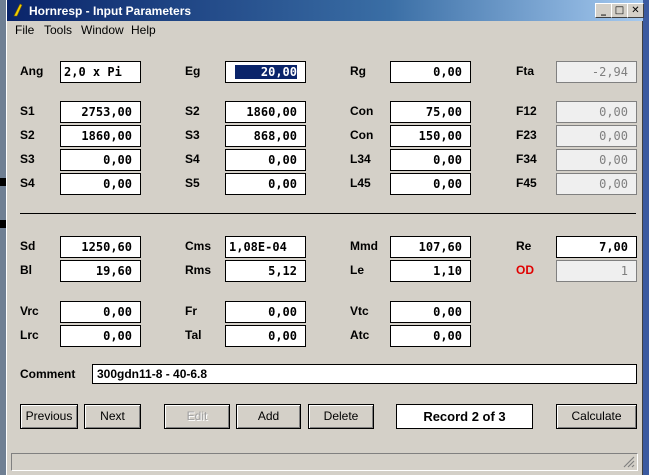  I want to click on vrc-field: 0,00, so click(100, 312).